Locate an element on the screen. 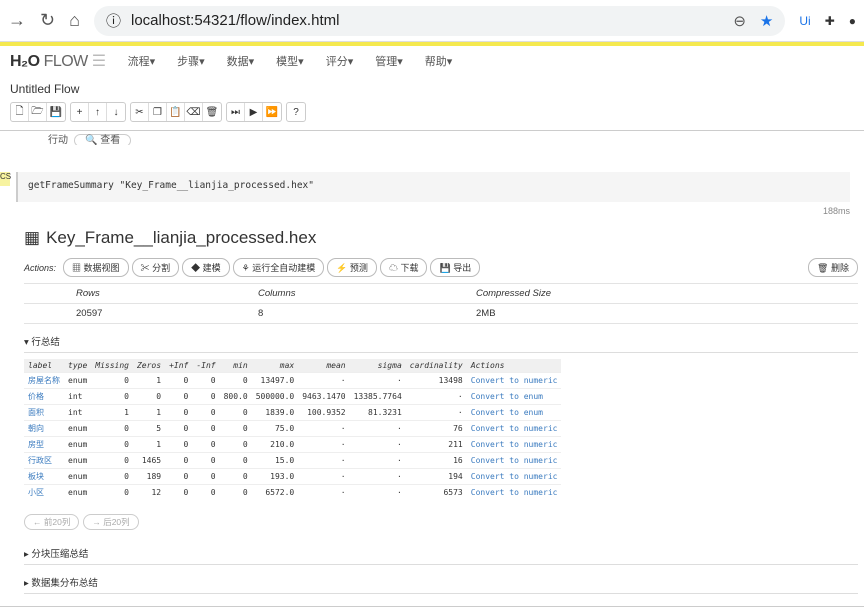 This screenshot has height=609, width=864. column-label-link: 面积 is located at coordinates (44, 412).